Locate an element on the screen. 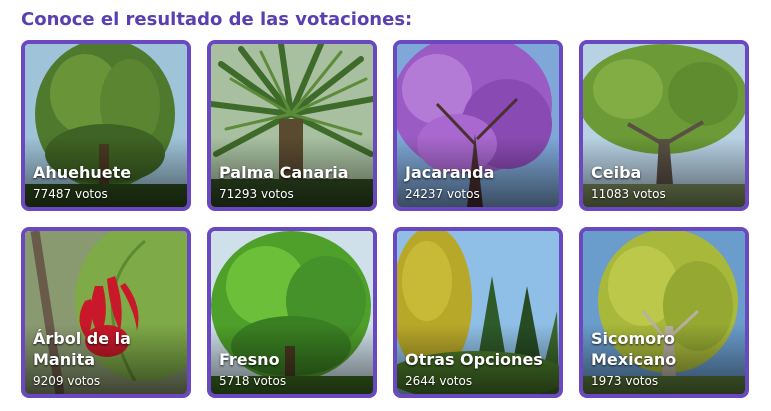 This screenshot has height=411, width=771. page-title: Conoce el resultado de las votaciones: is located at coordinates (217, 19).